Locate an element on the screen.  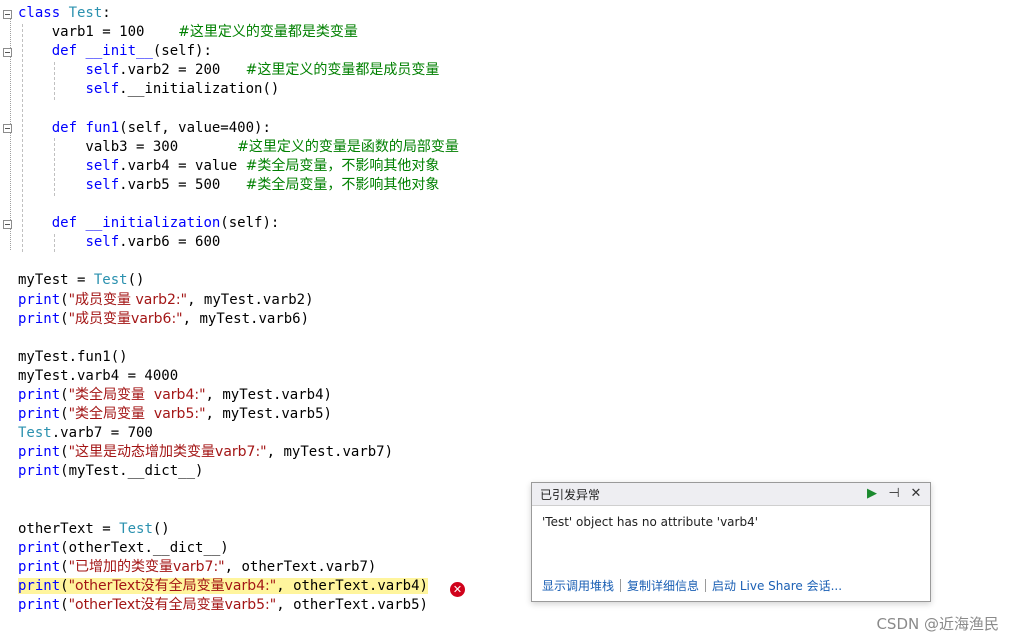
code-token: fun1 is located at coordinates (102, 127).